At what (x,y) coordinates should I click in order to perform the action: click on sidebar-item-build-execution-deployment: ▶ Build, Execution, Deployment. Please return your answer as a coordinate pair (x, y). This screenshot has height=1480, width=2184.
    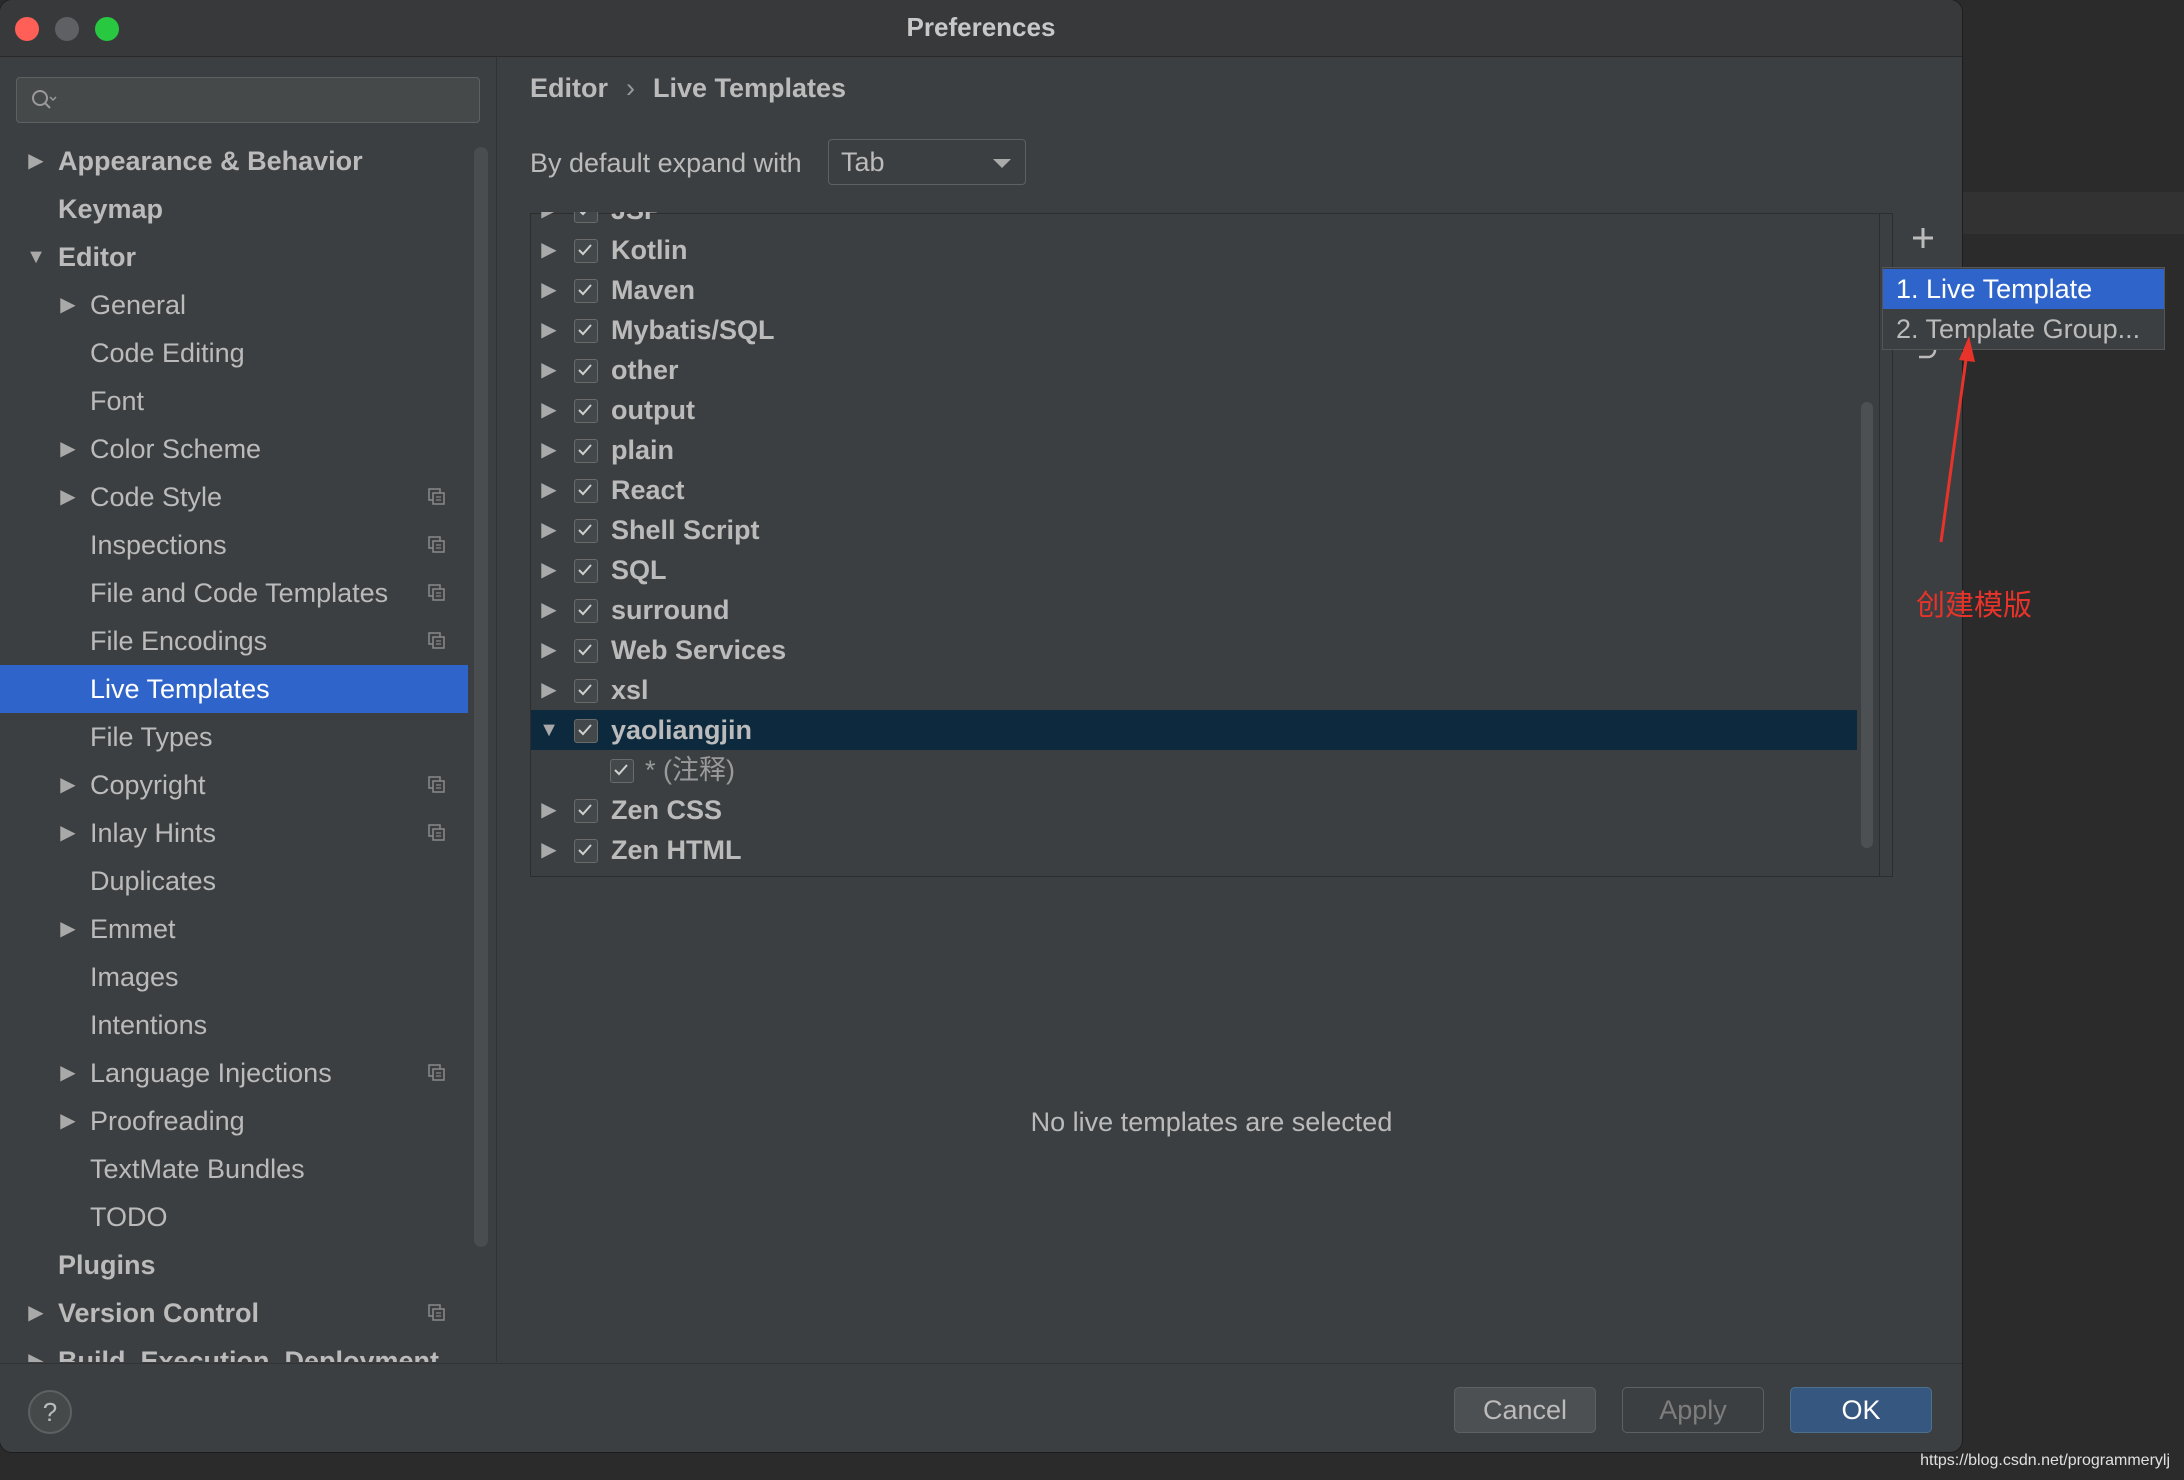
    Looking at the image, I should click on (234, 1349).